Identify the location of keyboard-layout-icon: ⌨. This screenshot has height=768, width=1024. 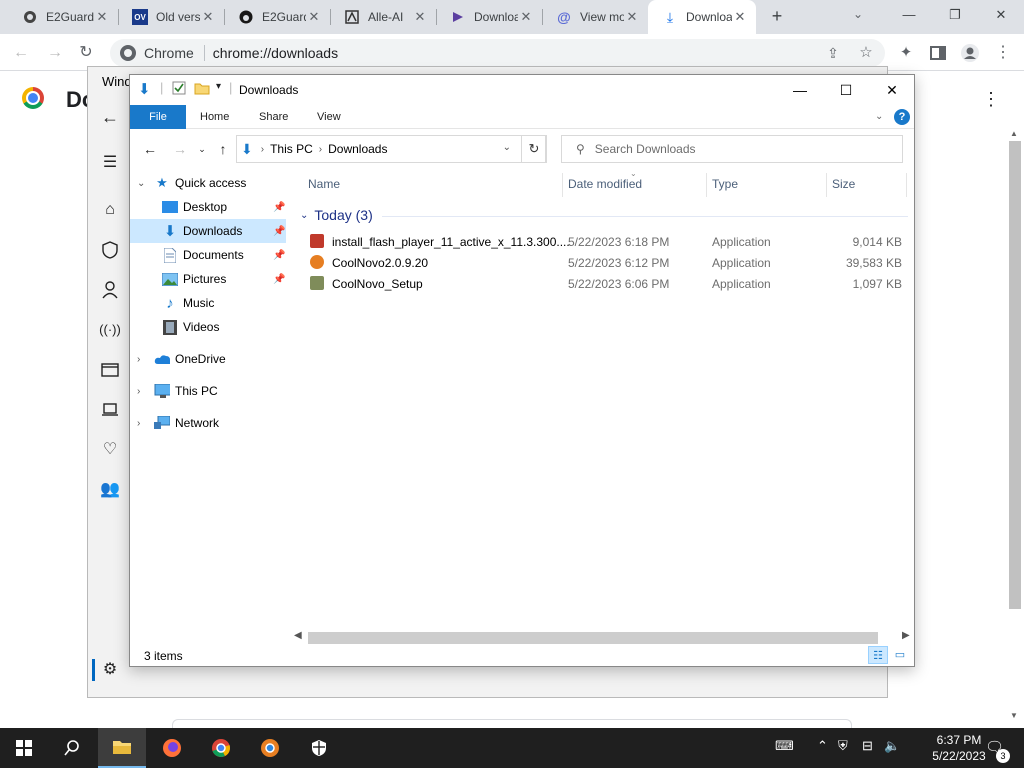
(784, 746).